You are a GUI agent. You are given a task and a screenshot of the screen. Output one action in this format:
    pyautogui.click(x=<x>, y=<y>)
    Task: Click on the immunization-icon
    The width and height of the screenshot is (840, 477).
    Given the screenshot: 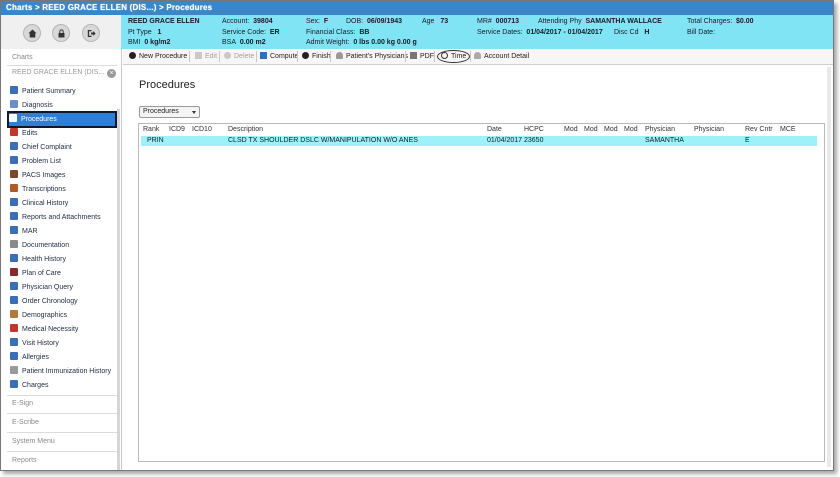 What is the action you would take?
    pyautogui.click(x=14, y=370)
    